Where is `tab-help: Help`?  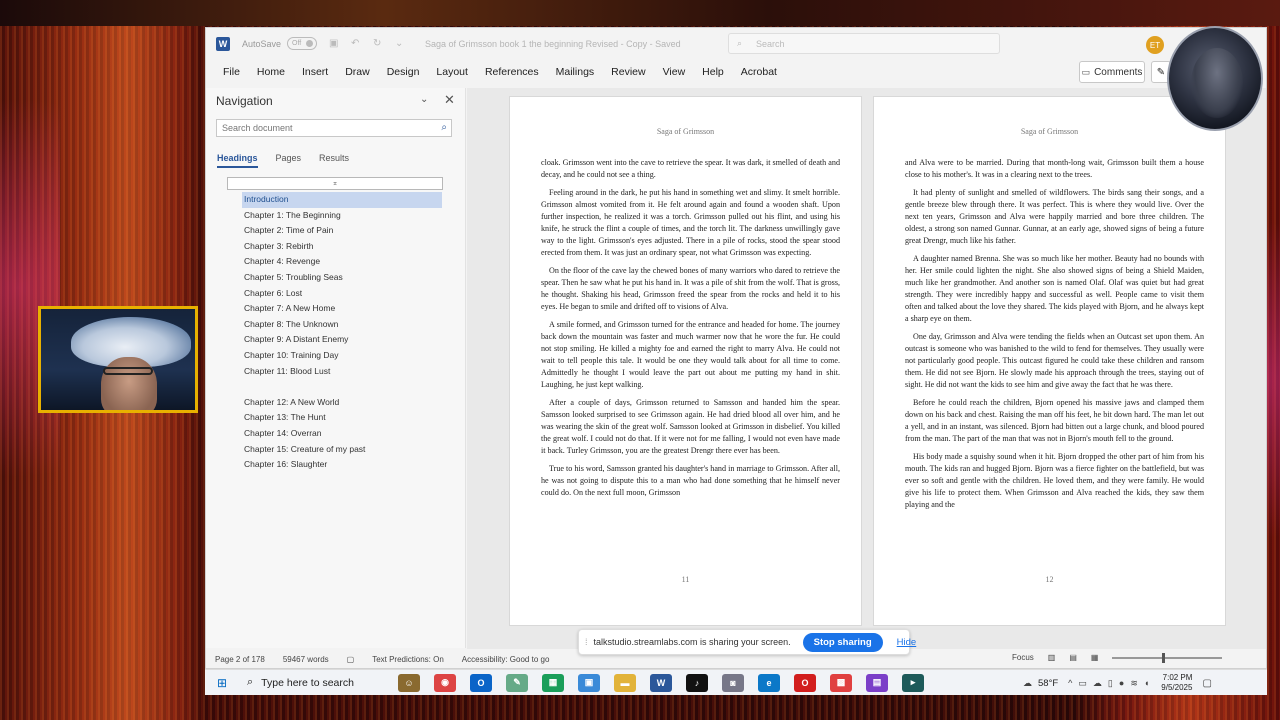 tab-help: Help is located at coordinates (713, 72).